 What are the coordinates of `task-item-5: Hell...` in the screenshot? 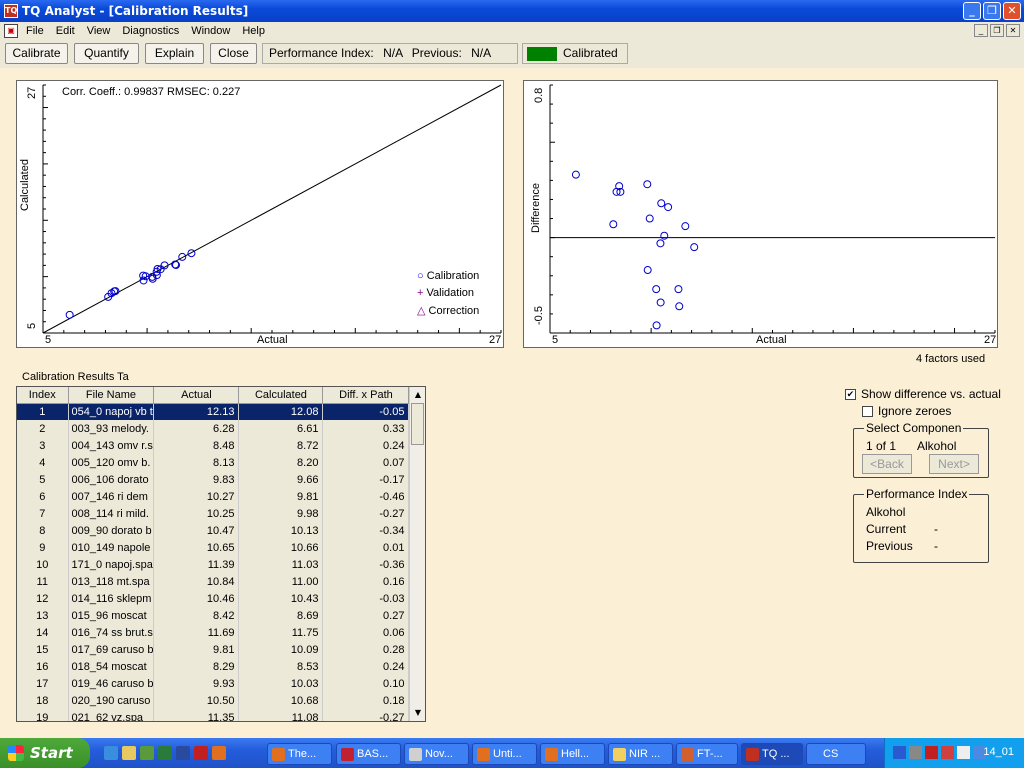 It's located at (572, 754).